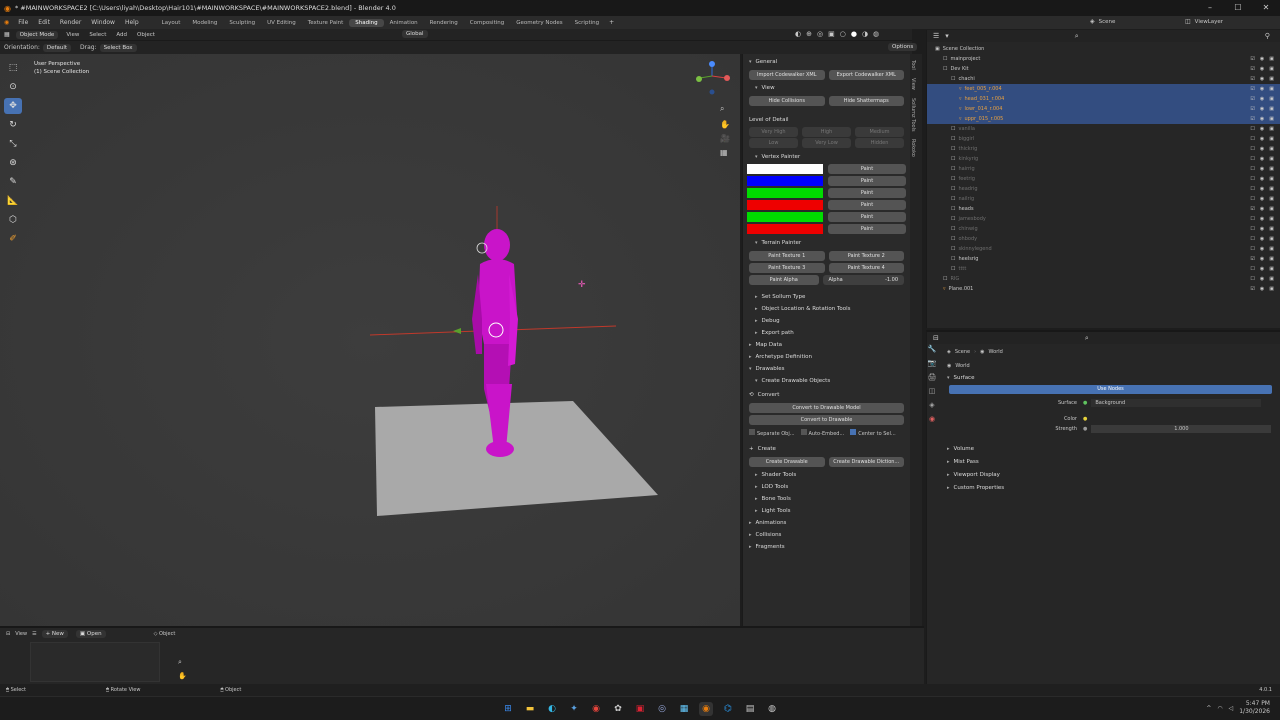  I want to click on n-panel-tab-0: Tool, so click(913, 65).